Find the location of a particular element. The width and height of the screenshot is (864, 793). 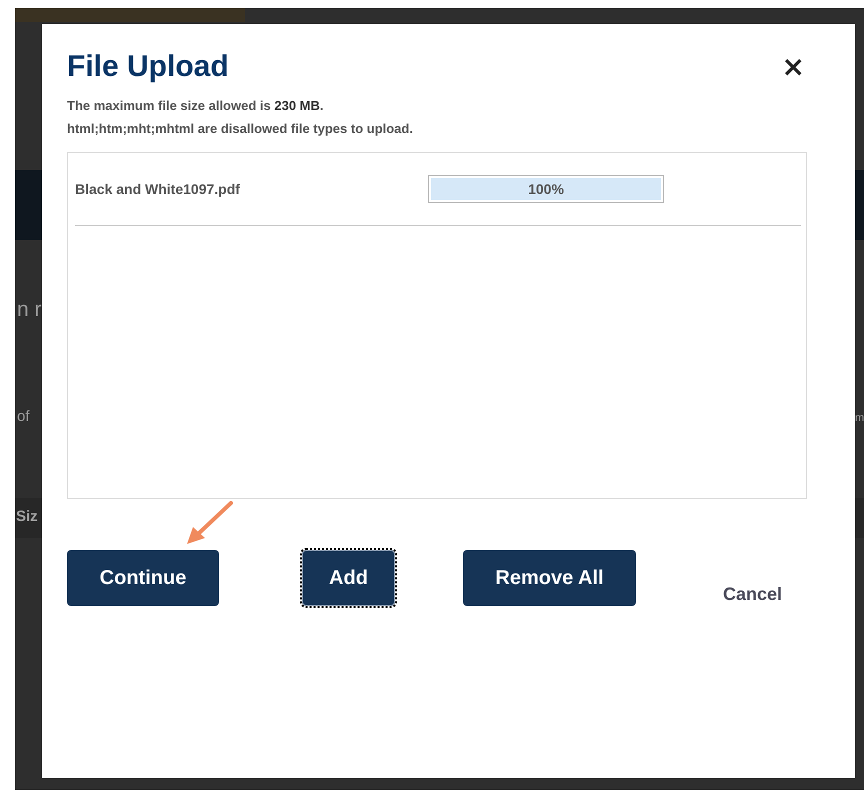

background-text: n r is located at coordinates (29, 310).